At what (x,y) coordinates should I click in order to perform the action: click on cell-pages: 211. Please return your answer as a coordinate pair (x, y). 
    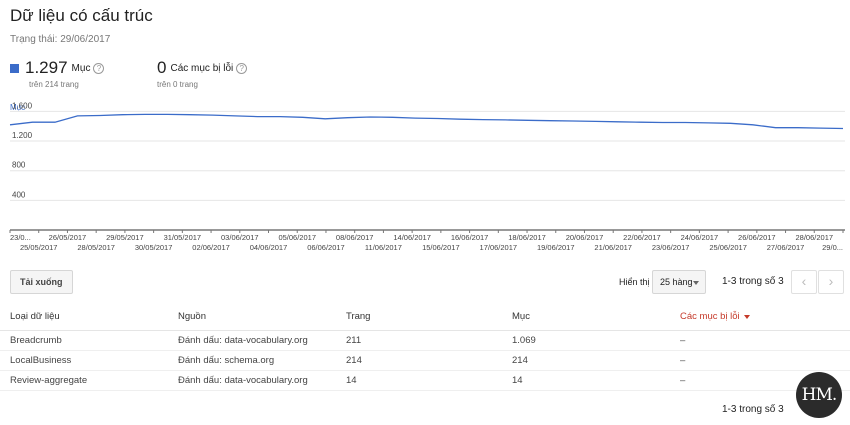
    Looking at the image, I should click on (429, 340).